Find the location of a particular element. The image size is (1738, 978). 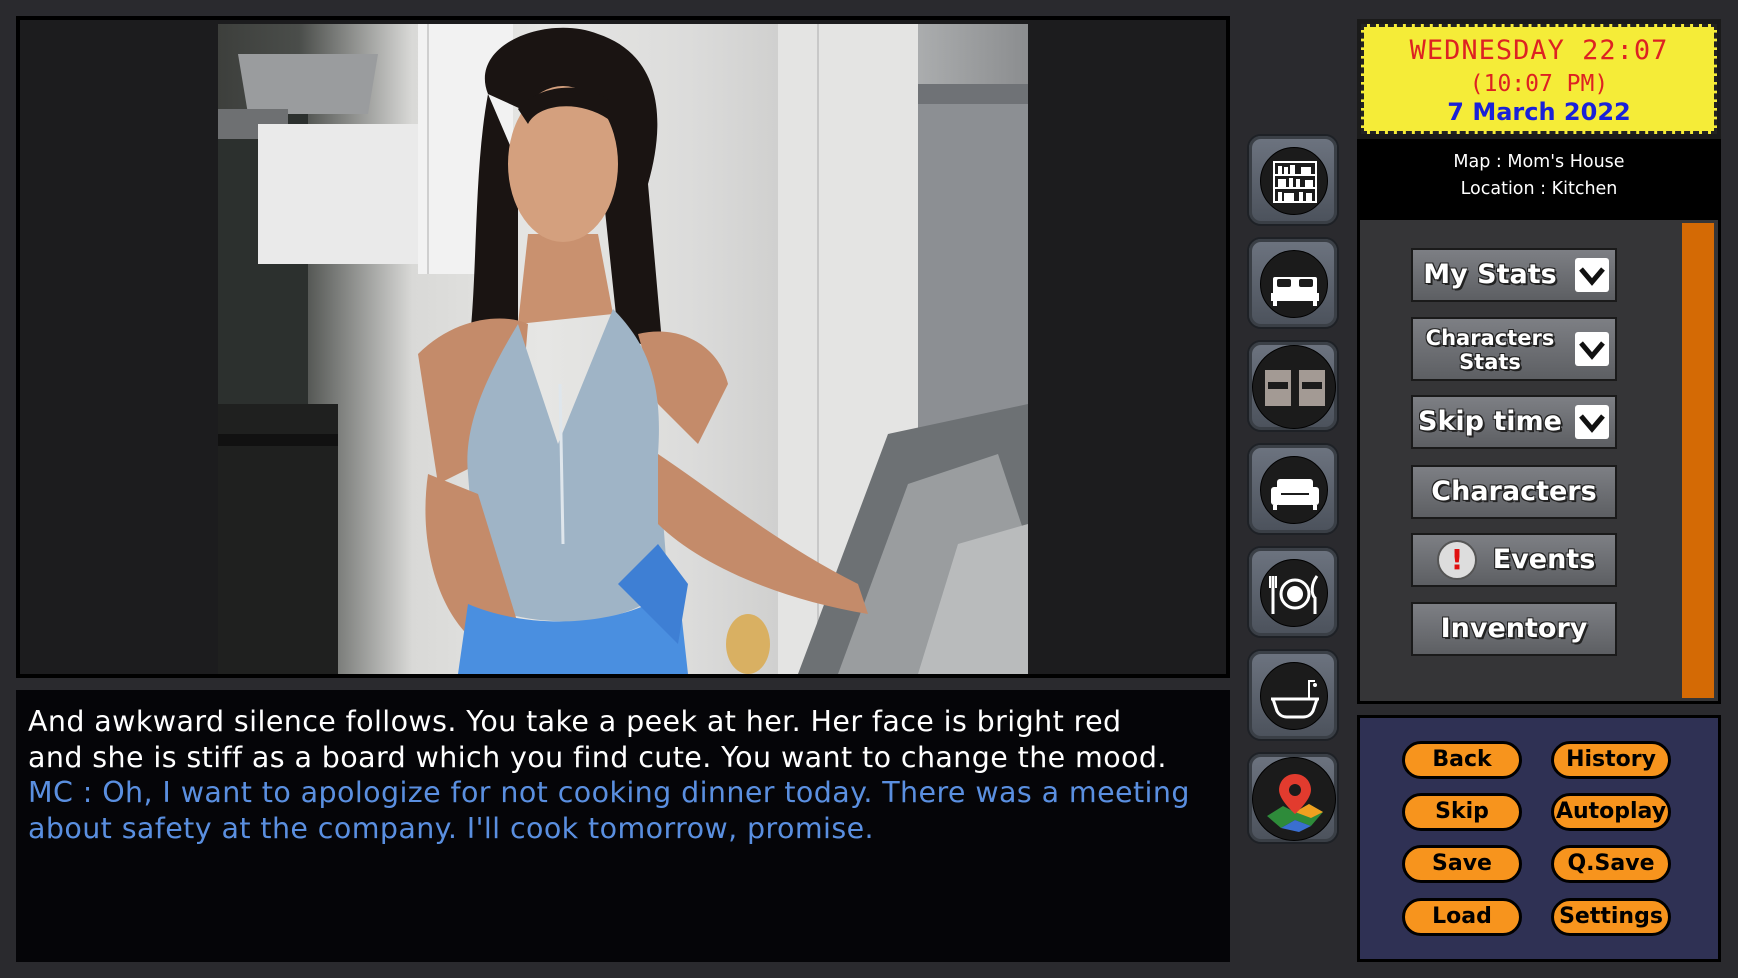

location-button-bookshelf is located at coordinates (1293, 180).